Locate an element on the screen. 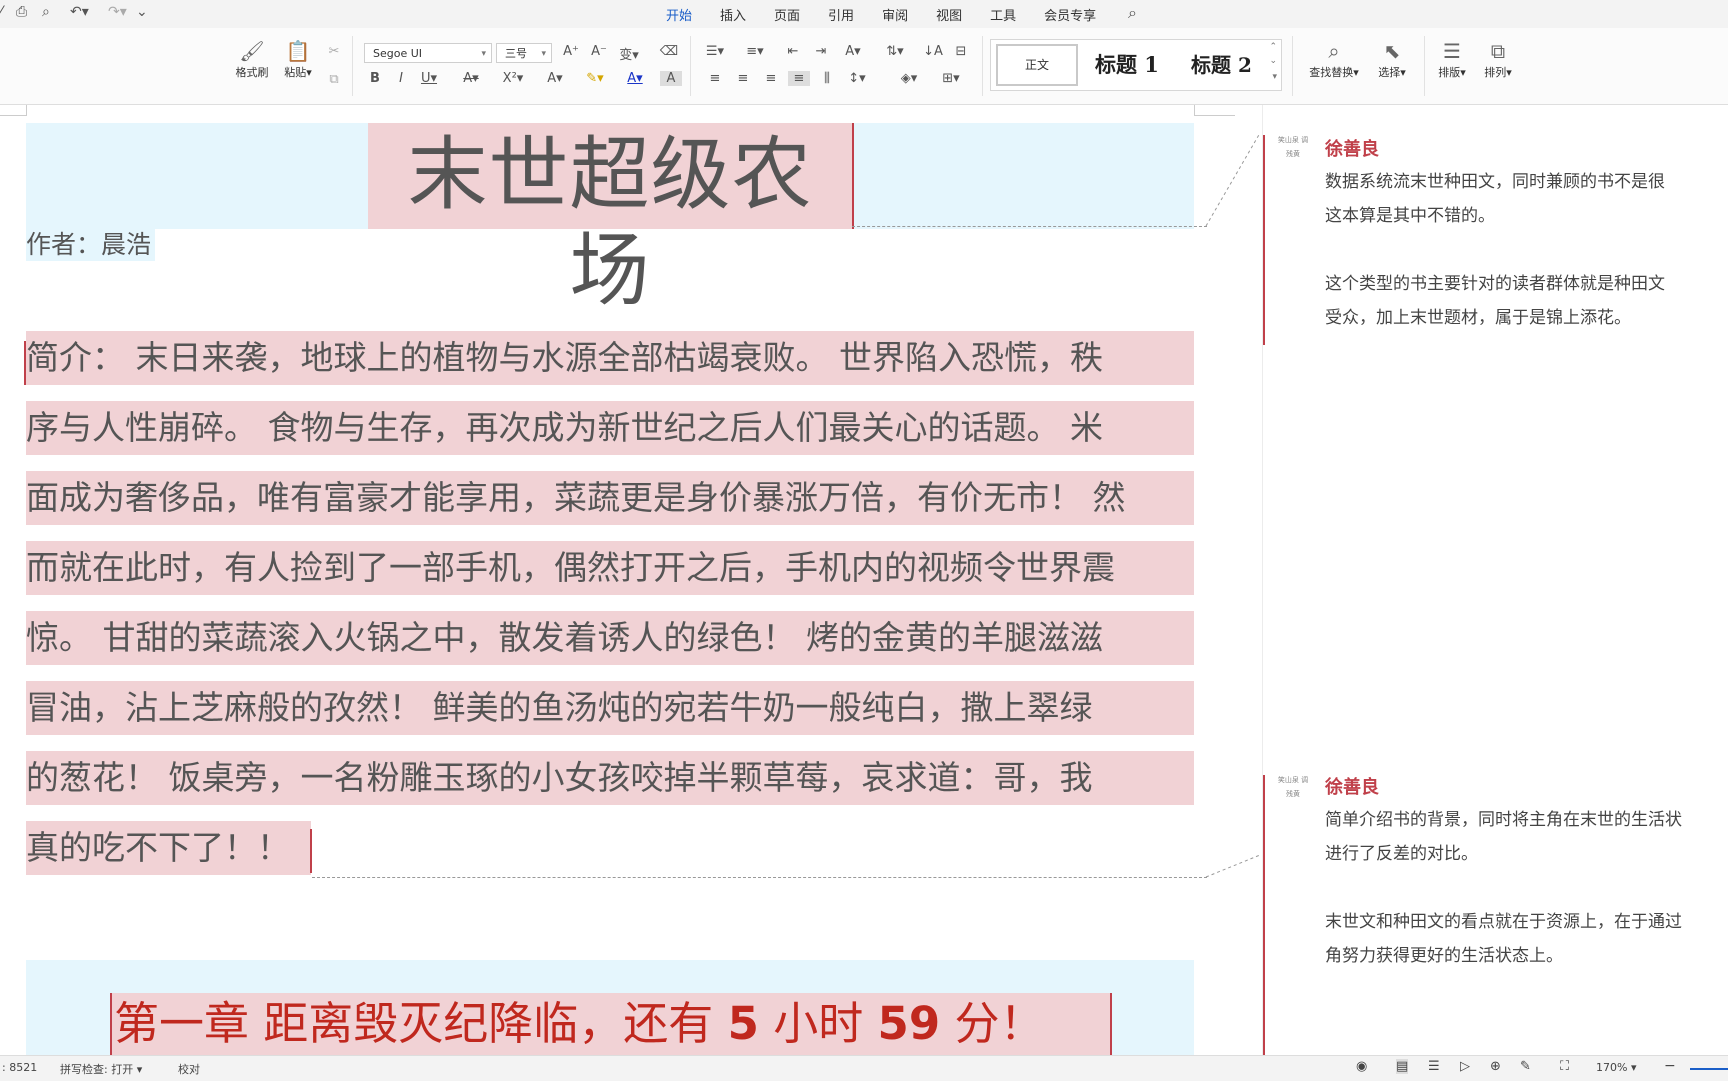 This screenshot has height=1081, width=1728. intro-line: 而就在此时，有人捡到了一部手机，偶然打开之后，手机内的视频令世界震 is located at coordinates (610, 568).